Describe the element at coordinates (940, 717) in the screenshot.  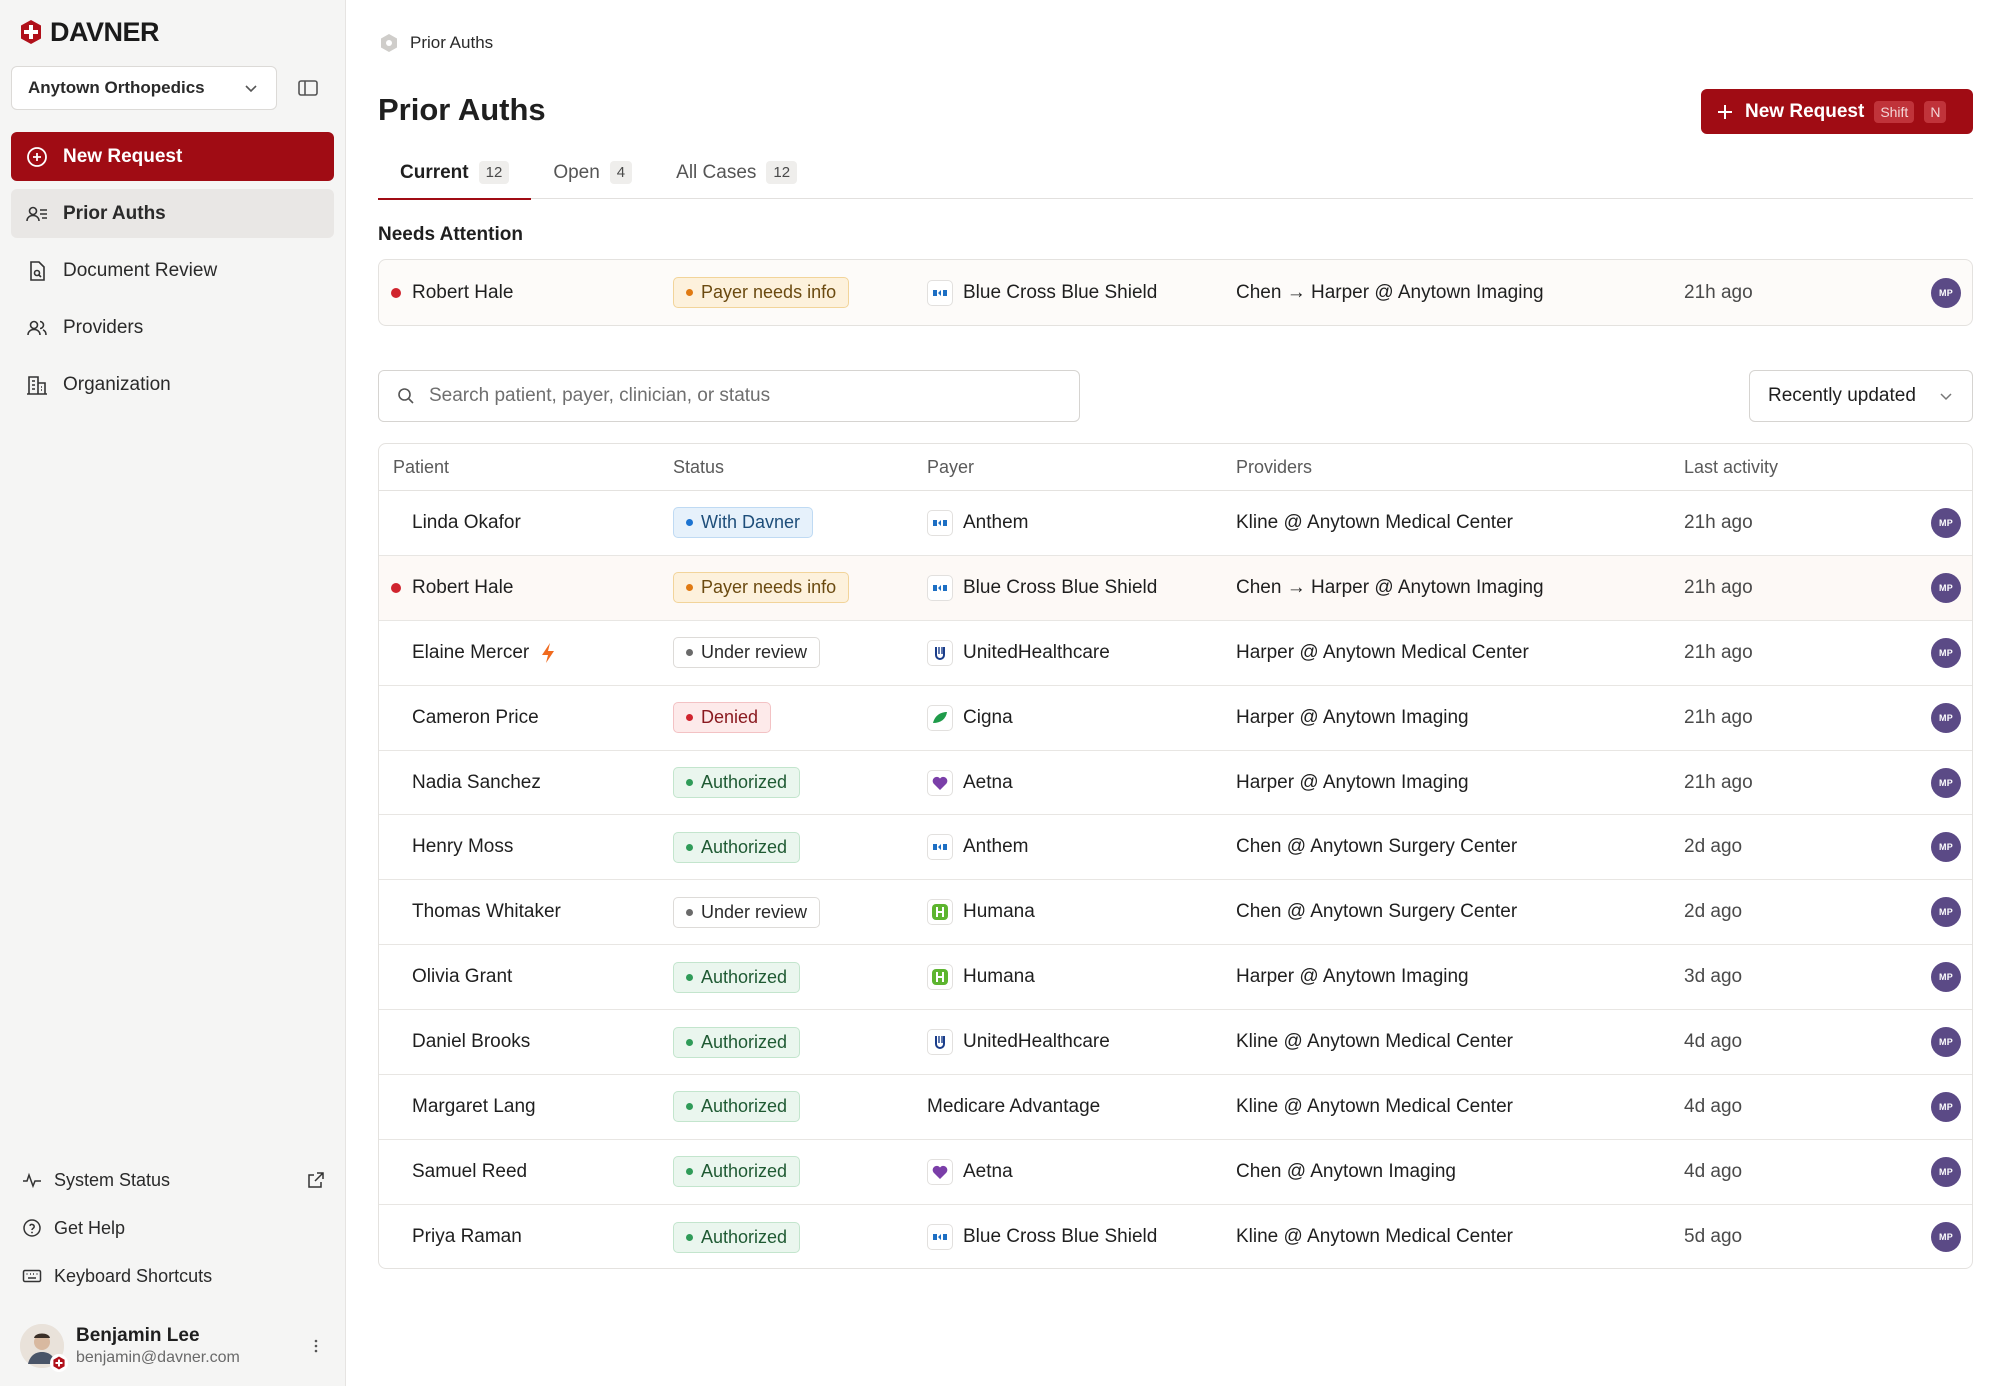
I see `cigna-logo-icon` at that location.